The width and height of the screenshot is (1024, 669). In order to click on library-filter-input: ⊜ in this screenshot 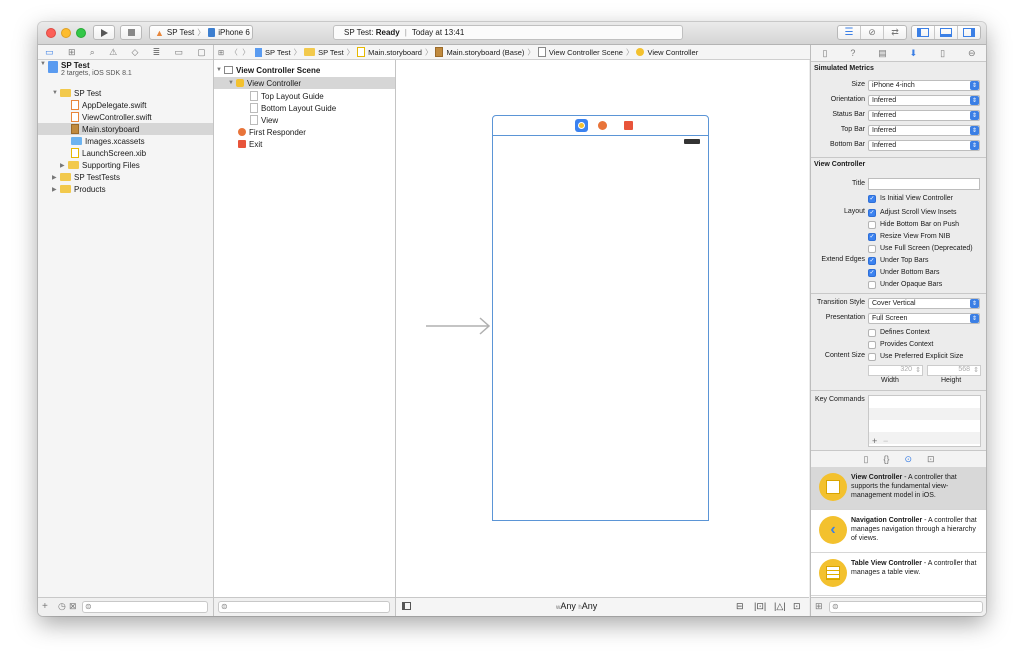, I will do `click(906, 607)`.